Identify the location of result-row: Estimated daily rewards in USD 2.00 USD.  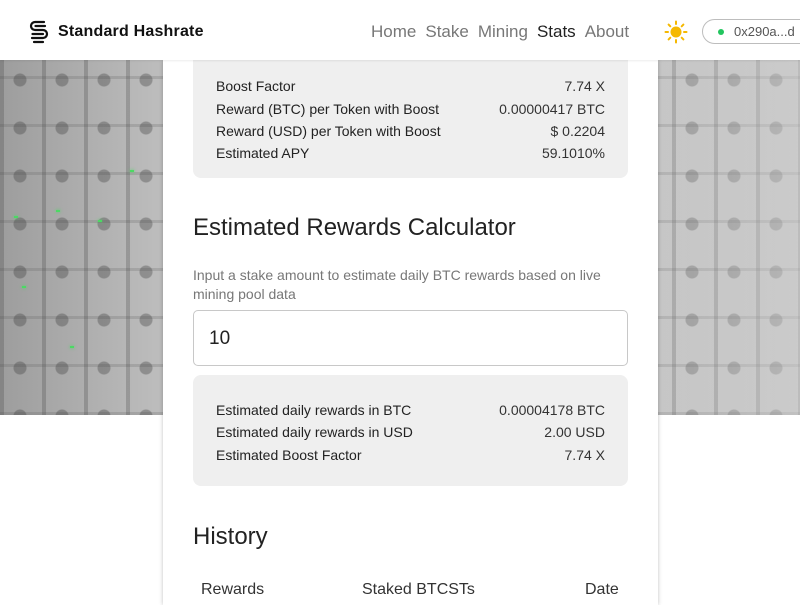
(410, 432).